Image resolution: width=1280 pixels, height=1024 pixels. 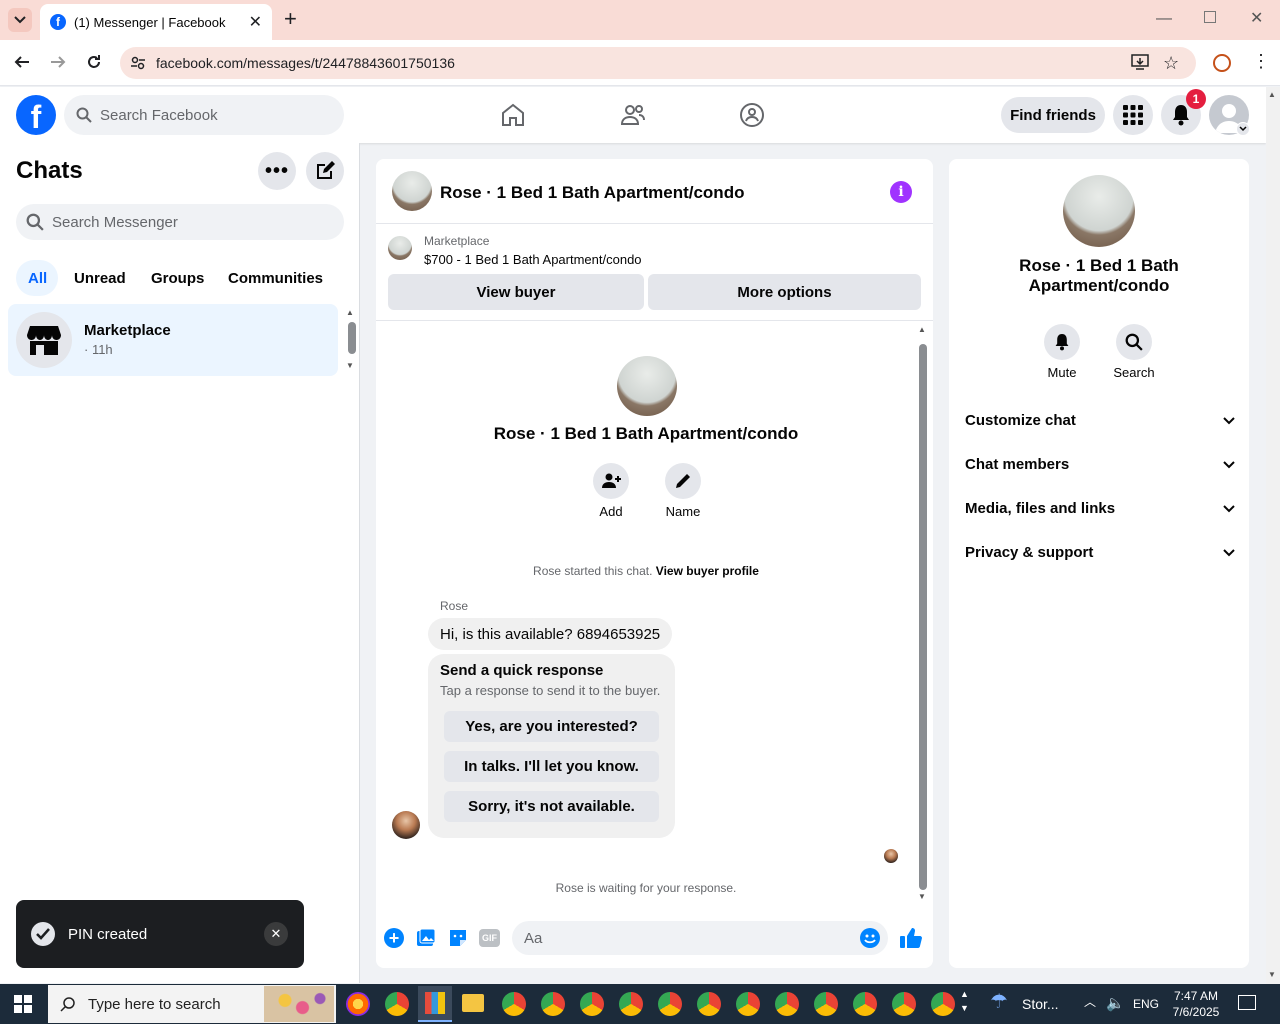 I want to click on close-tab-icon: ✕, so click(x=255, y=22).